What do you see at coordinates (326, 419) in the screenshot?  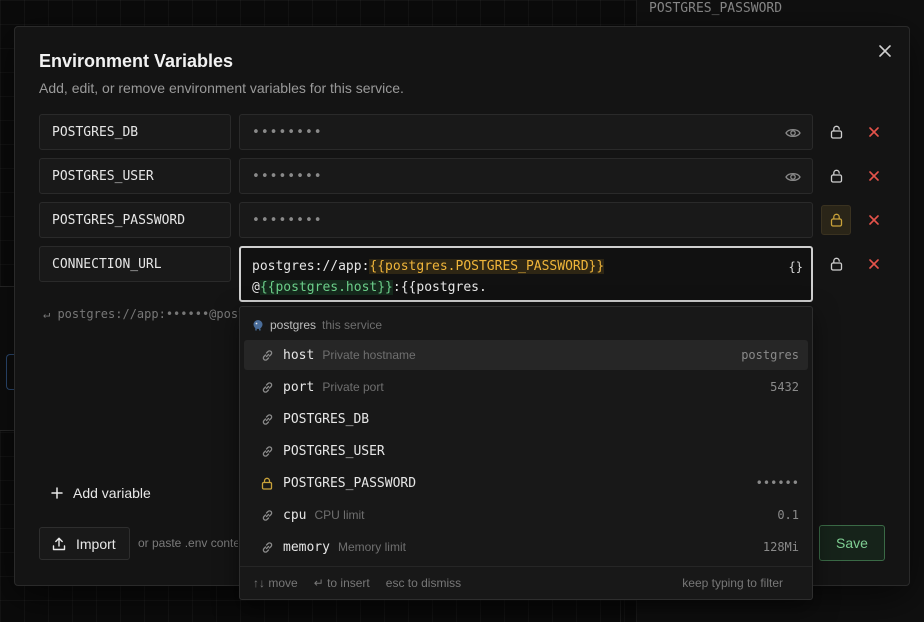 I see `item-name: POSTGRES_DB` at bounding box center [326, 419].